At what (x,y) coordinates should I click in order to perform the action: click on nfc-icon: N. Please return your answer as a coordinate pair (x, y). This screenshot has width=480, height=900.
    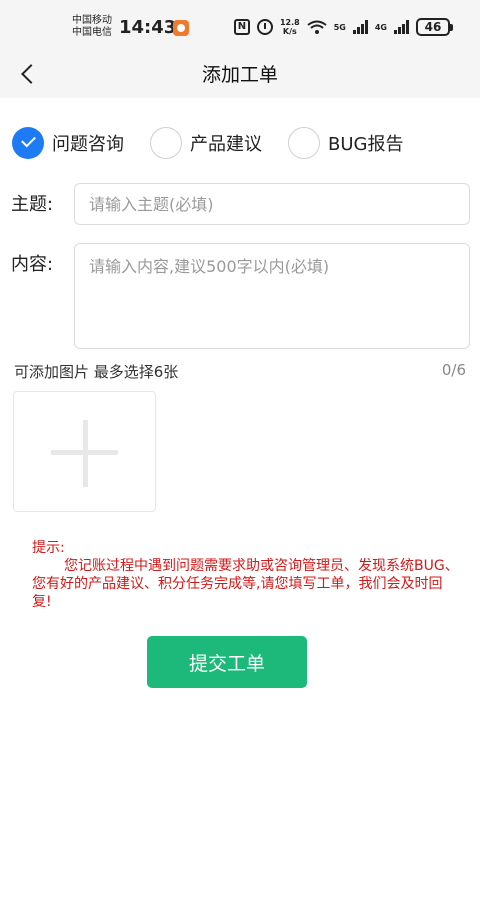
    Looking at the image, I should click on (241, 27).